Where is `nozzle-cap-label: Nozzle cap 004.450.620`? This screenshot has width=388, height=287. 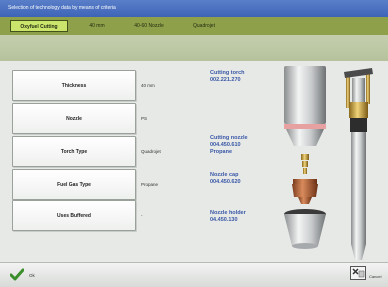 nozzle-cap-label: Nozzle cap 004.450.620 is located at coordinates (225, 179).